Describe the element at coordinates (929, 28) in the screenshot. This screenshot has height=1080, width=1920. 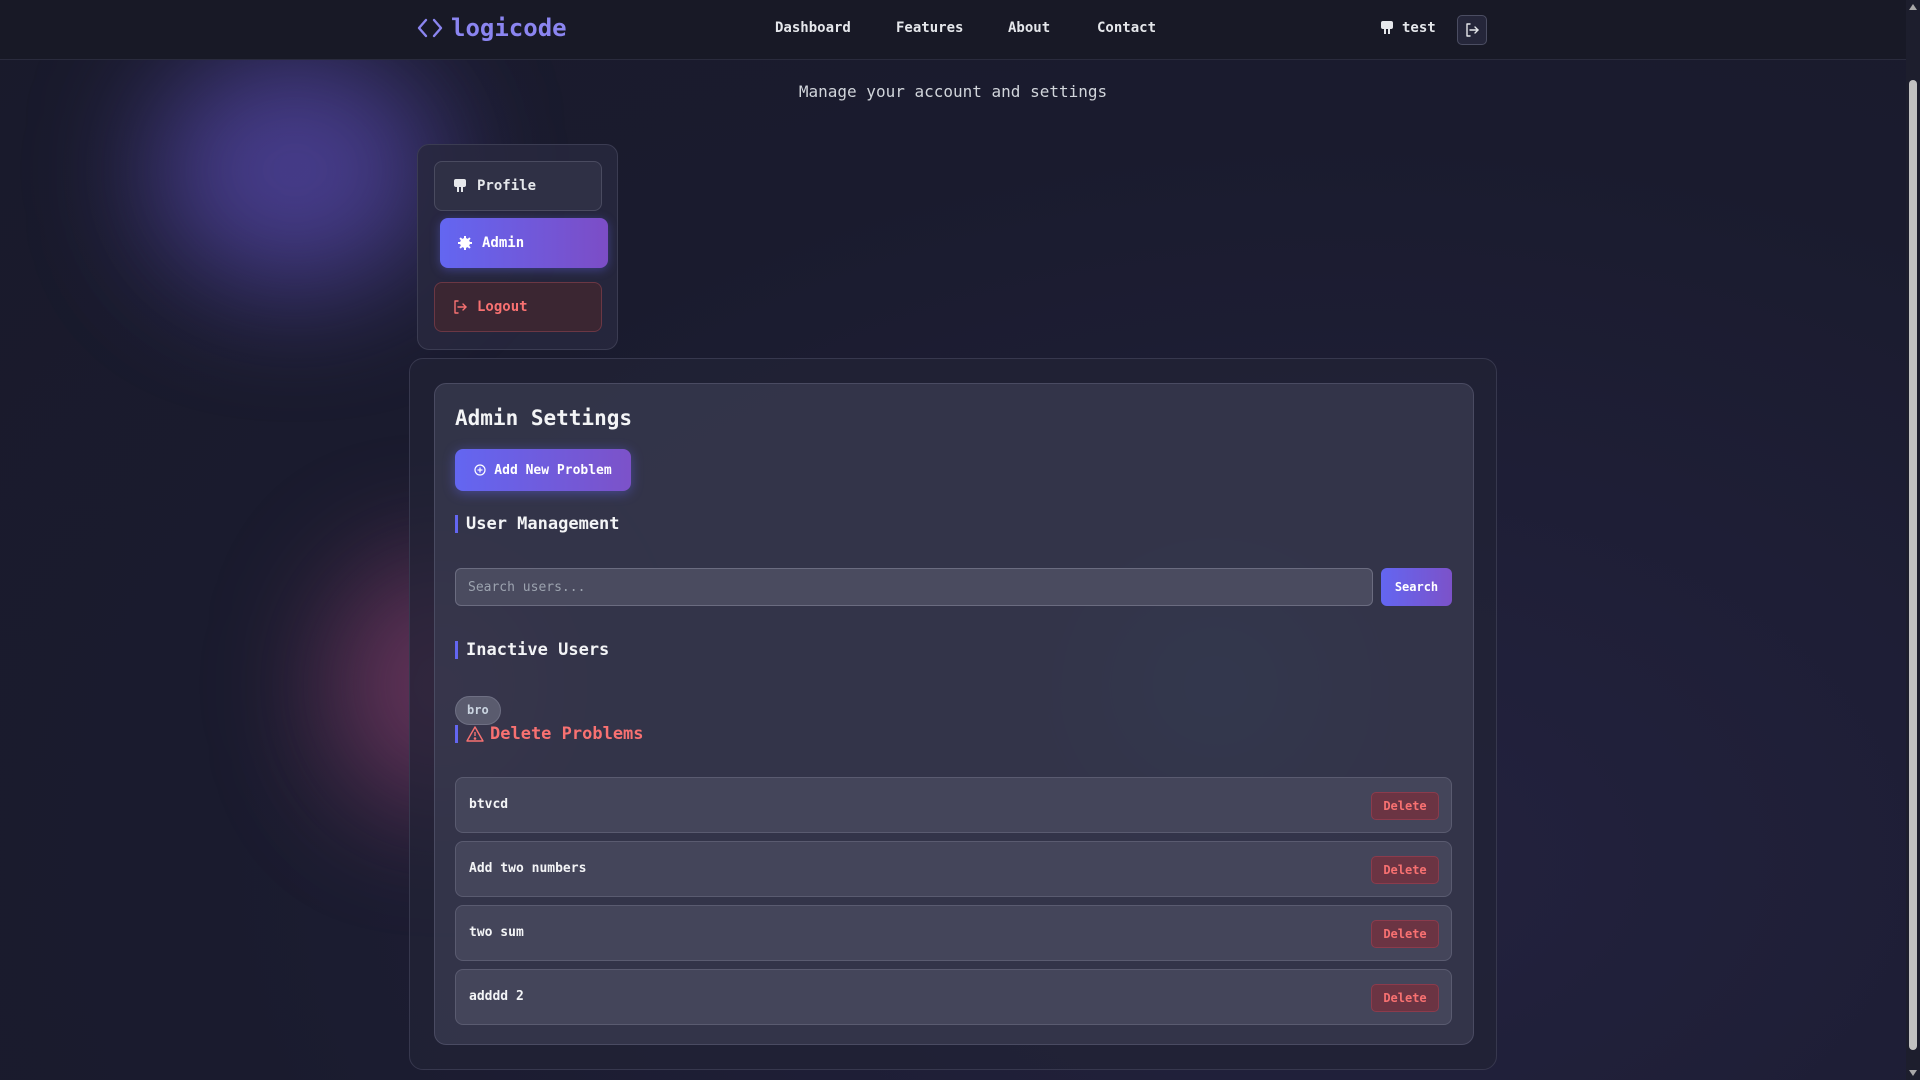
I see `nav-features: Features` at that location.